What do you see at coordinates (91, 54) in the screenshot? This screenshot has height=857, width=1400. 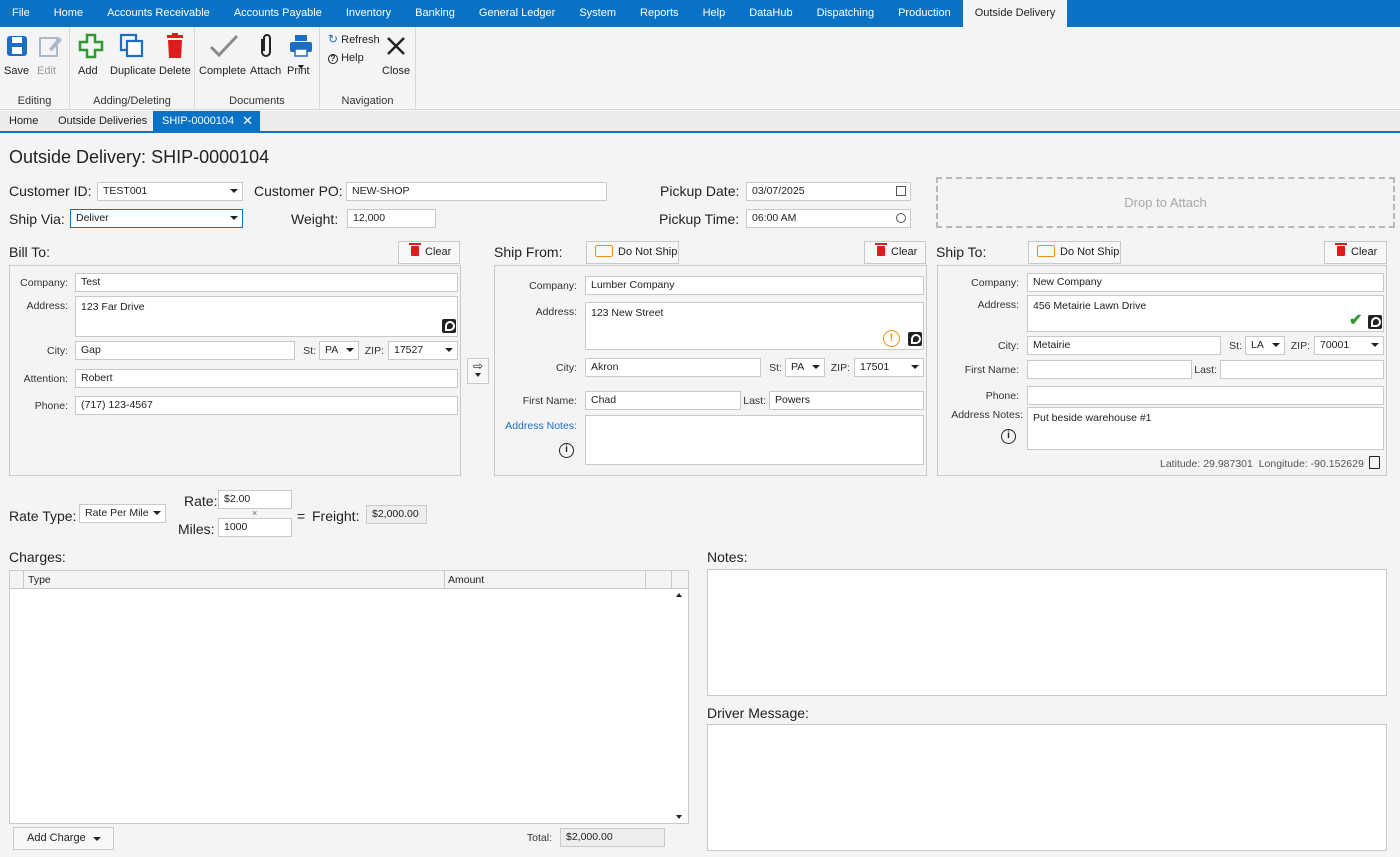 I see `add-button: Add` at bounding box center [91, 54].